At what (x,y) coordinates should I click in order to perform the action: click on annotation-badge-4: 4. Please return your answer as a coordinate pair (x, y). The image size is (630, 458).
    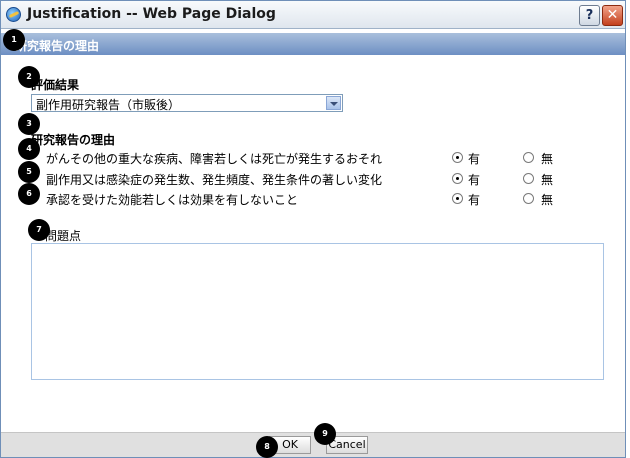
    Looking at the image, I should click on (29, 149).